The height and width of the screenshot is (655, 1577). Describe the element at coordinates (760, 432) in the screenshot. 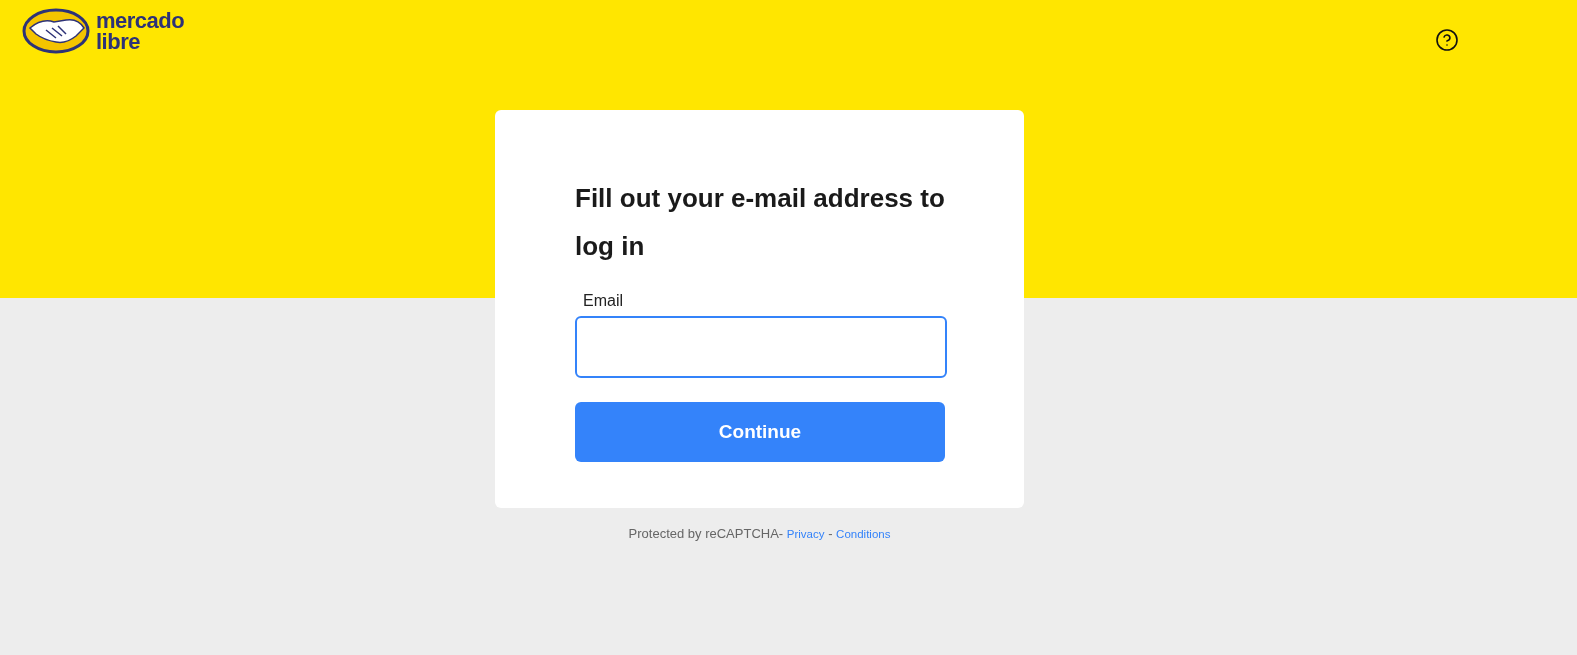

I see `continue-button: Continue` at that location.